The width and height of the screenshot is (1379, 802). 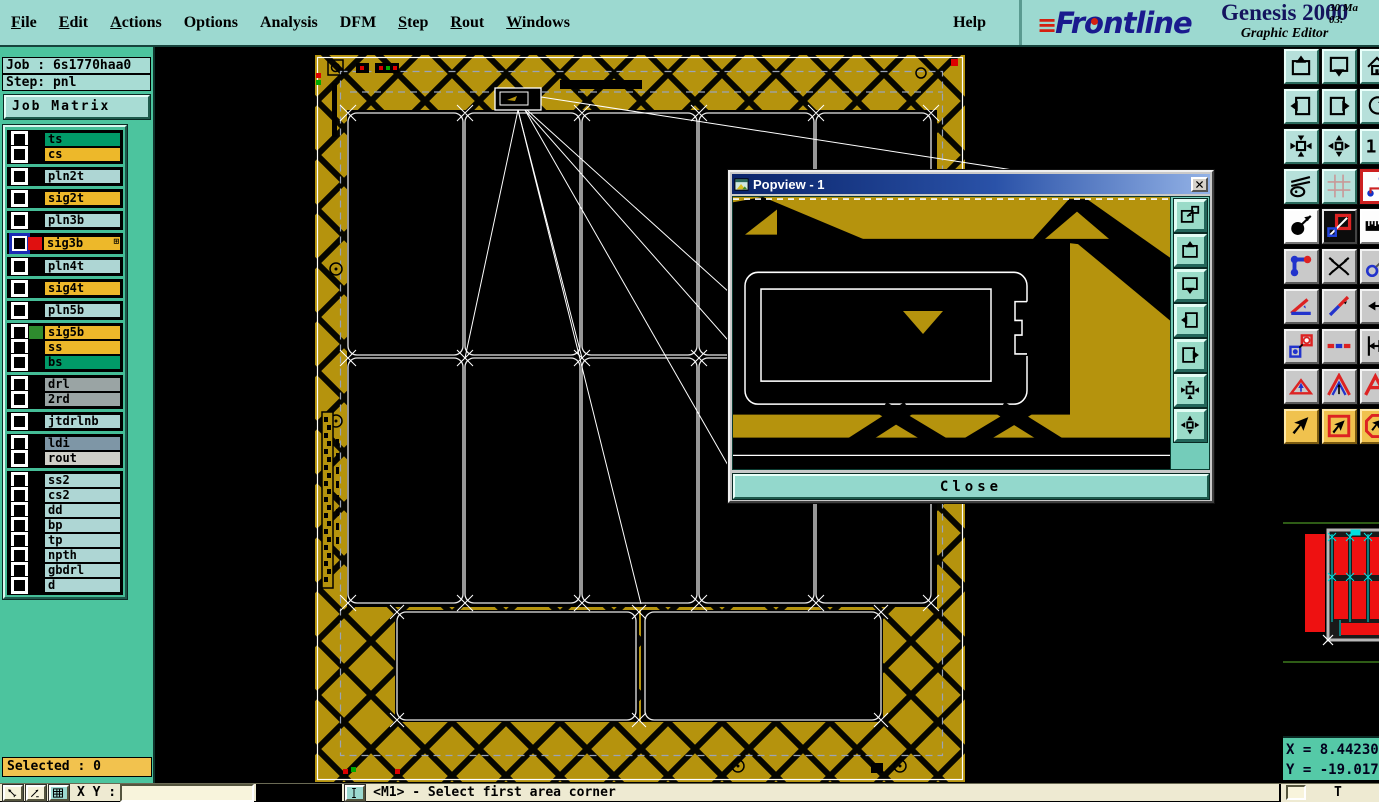 I want to click on layer-checkbox-sig3b, so click(x=19, y=243).